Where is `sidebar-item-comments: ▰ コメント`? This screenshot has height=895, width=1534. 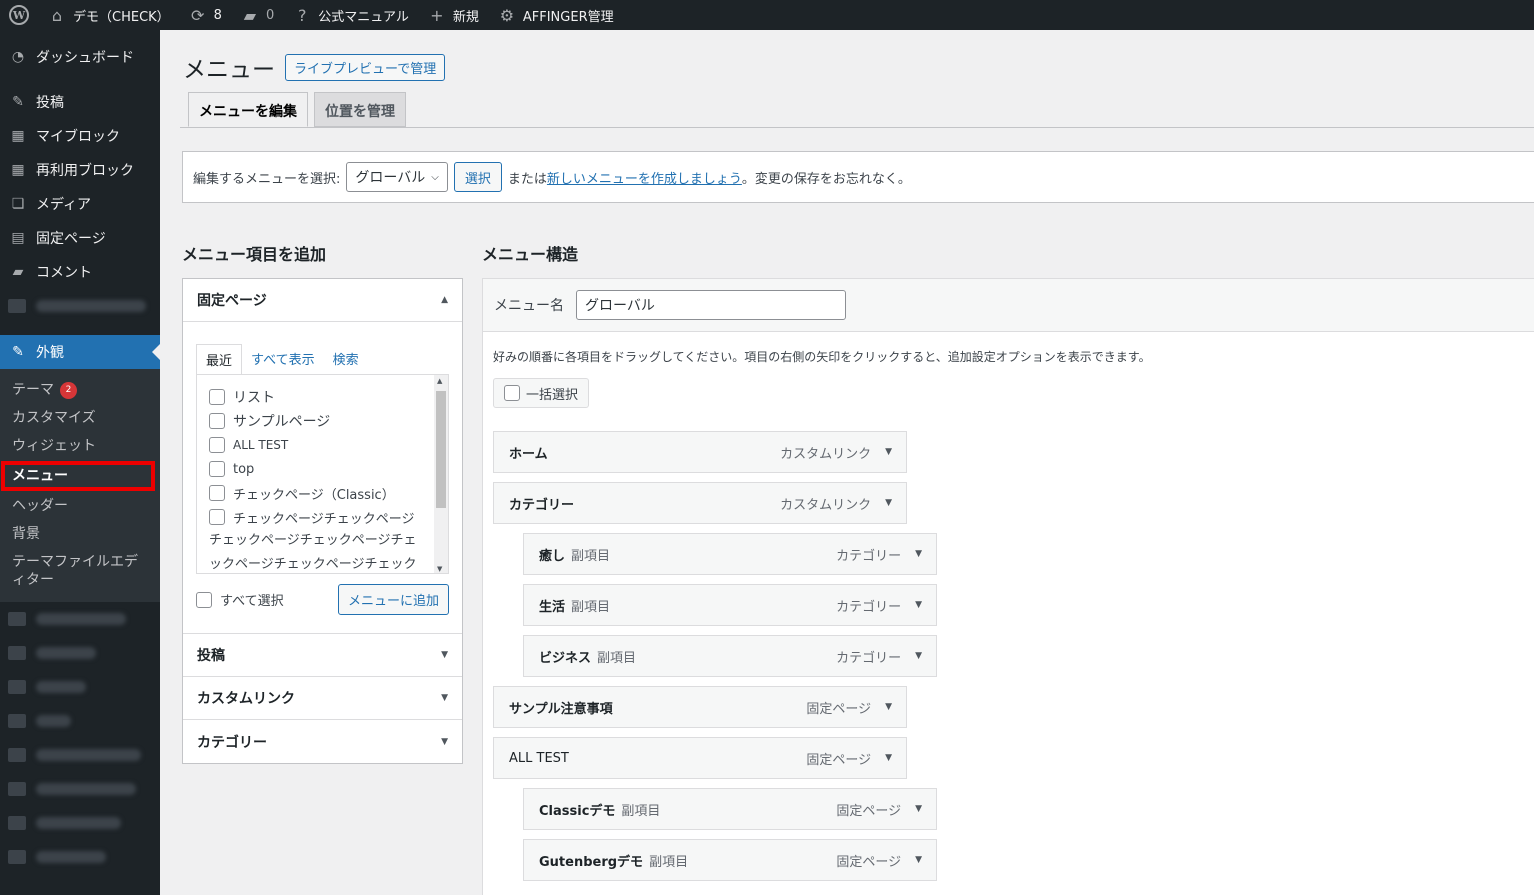
sidebar-item-comments: ▰ コメント is located at coordinates (80, 272).